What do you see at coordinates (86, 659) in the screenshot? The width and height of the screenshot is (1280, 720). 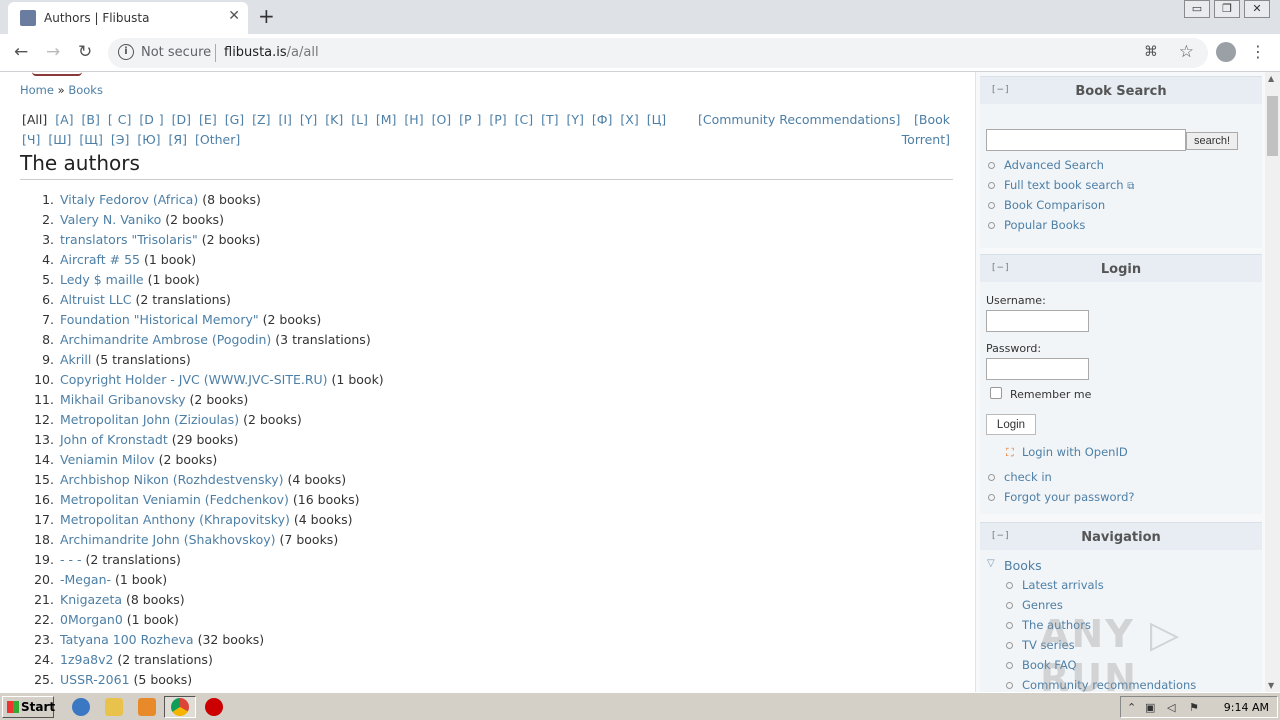 I see `author-link: 1z9a8v2` at bounding box center [86, 659].